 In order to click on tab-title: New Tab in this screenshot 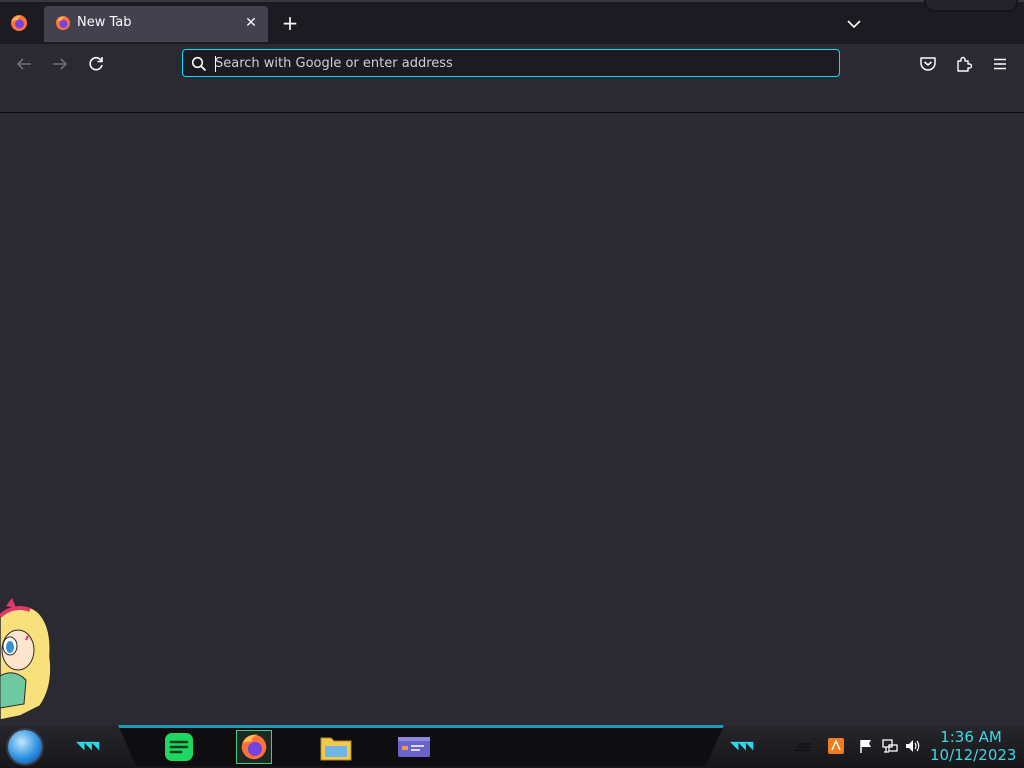, I will do `click(104, 22)`.